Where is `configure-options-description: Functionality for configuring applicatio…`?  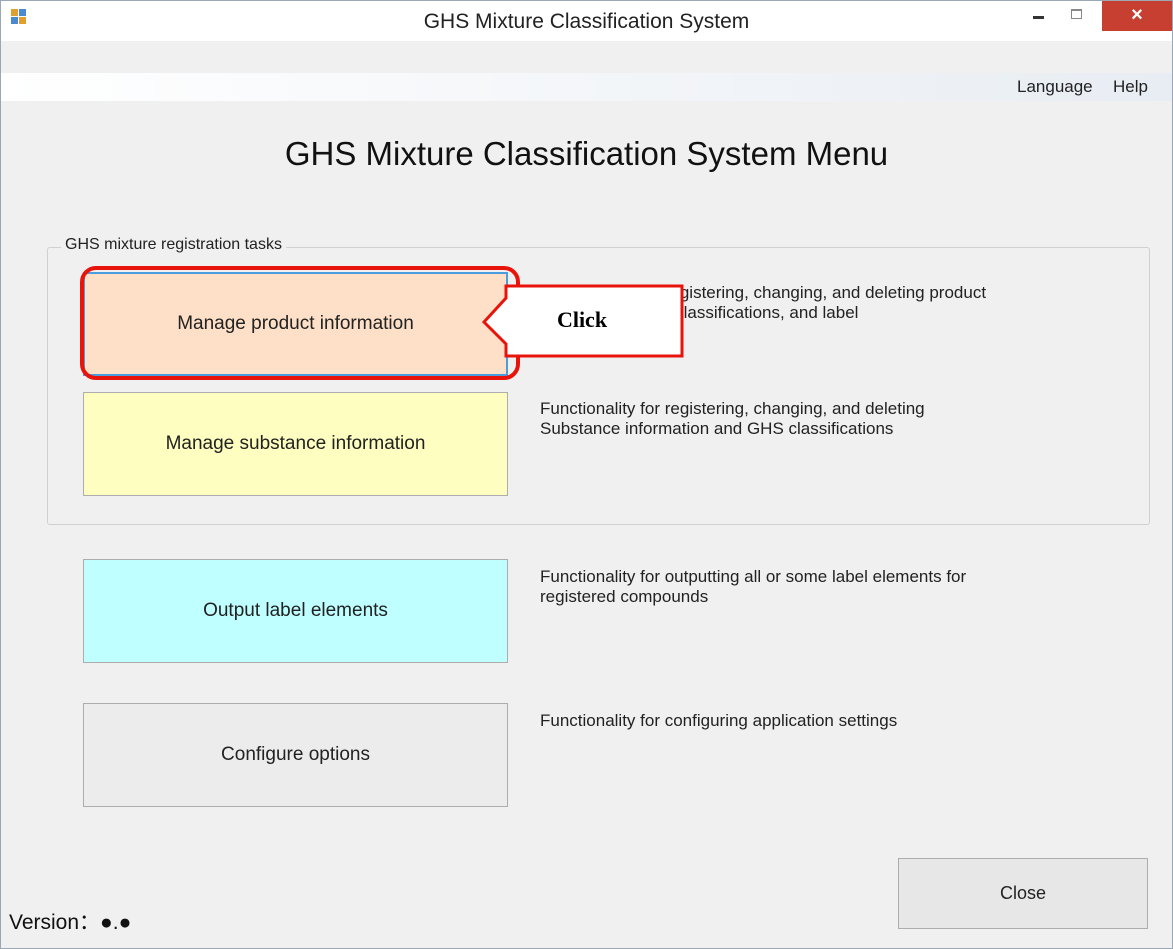 configure-options-description: Functionality for configuring applicatio… is located at coordinates (719, 720).